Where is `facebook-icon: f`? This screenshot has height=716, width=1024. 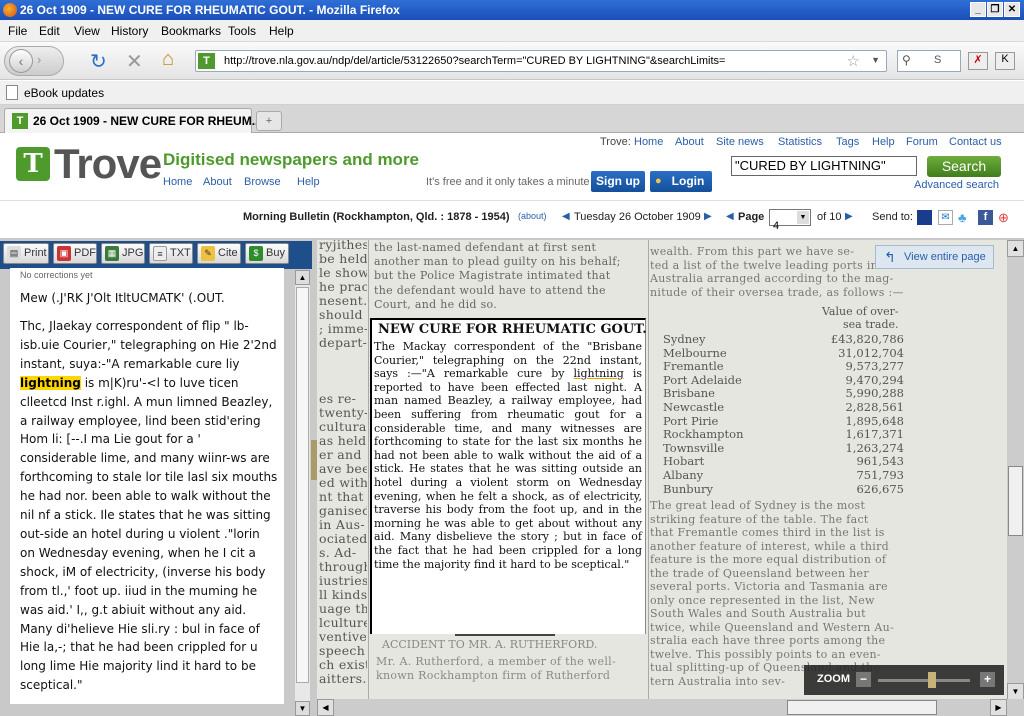 facebook-icon: f is located at coordinates (985, 217).